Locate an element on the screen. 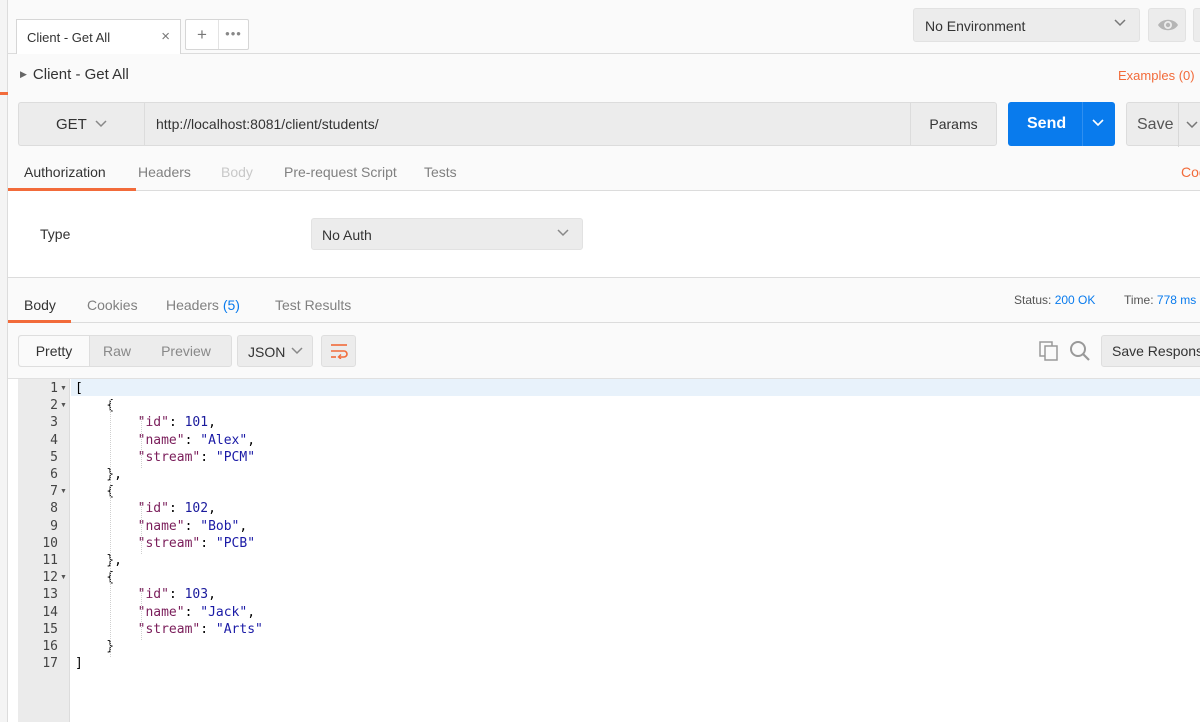 This screenshot has height=722, width=1200. request-title: ▶ Client - Get All is located at coordinates (74, 74).